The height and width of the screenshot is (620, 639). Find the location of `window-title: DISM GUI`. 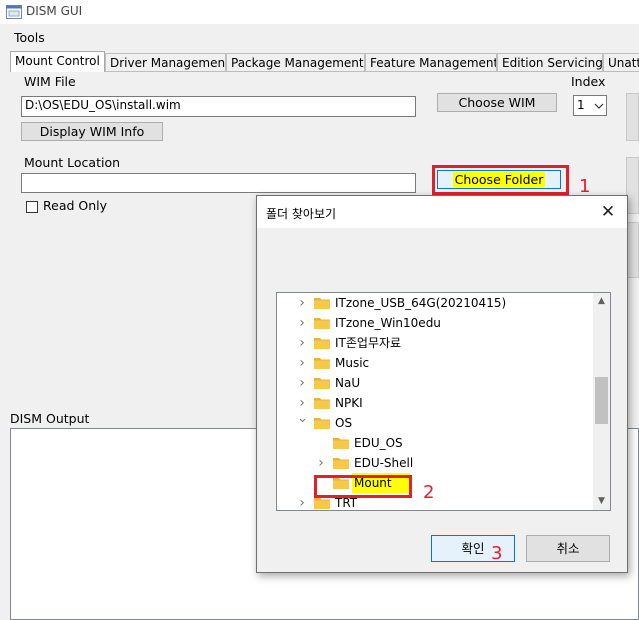

window-title: DISM GUI is located at coordinates (54, 11).